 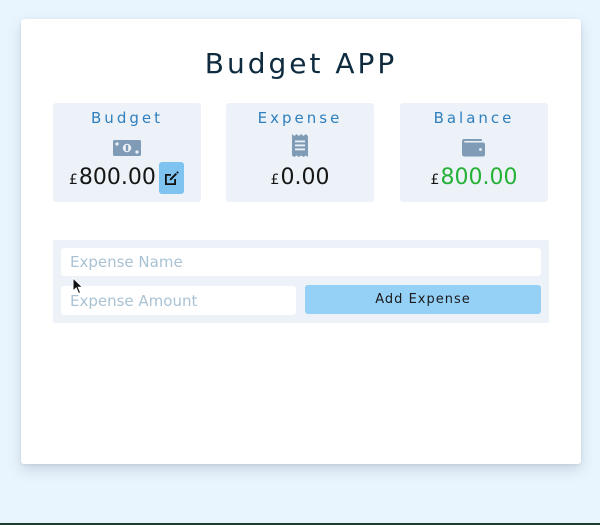 I want to click on balance-currency: £, so click(x=435, y=180).